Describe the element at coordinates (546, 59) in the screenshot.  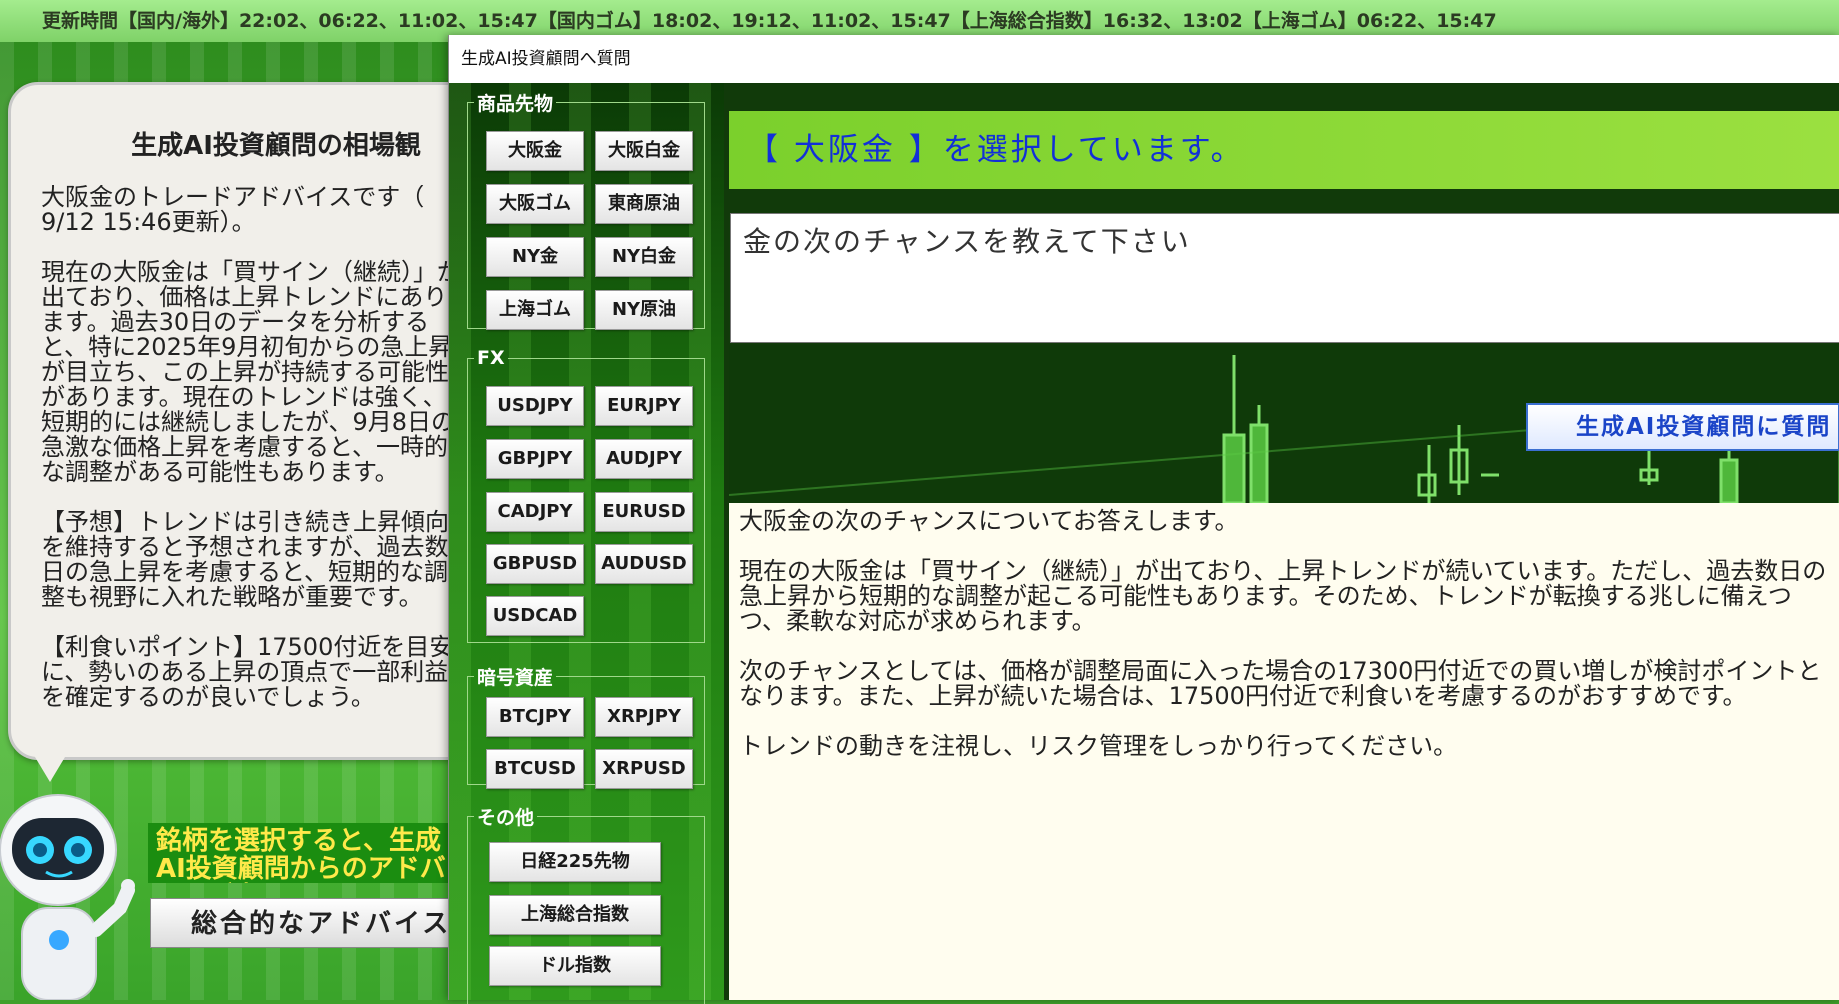
I see `dialog-title: 生成AI投資顧問へ質問` at that location.